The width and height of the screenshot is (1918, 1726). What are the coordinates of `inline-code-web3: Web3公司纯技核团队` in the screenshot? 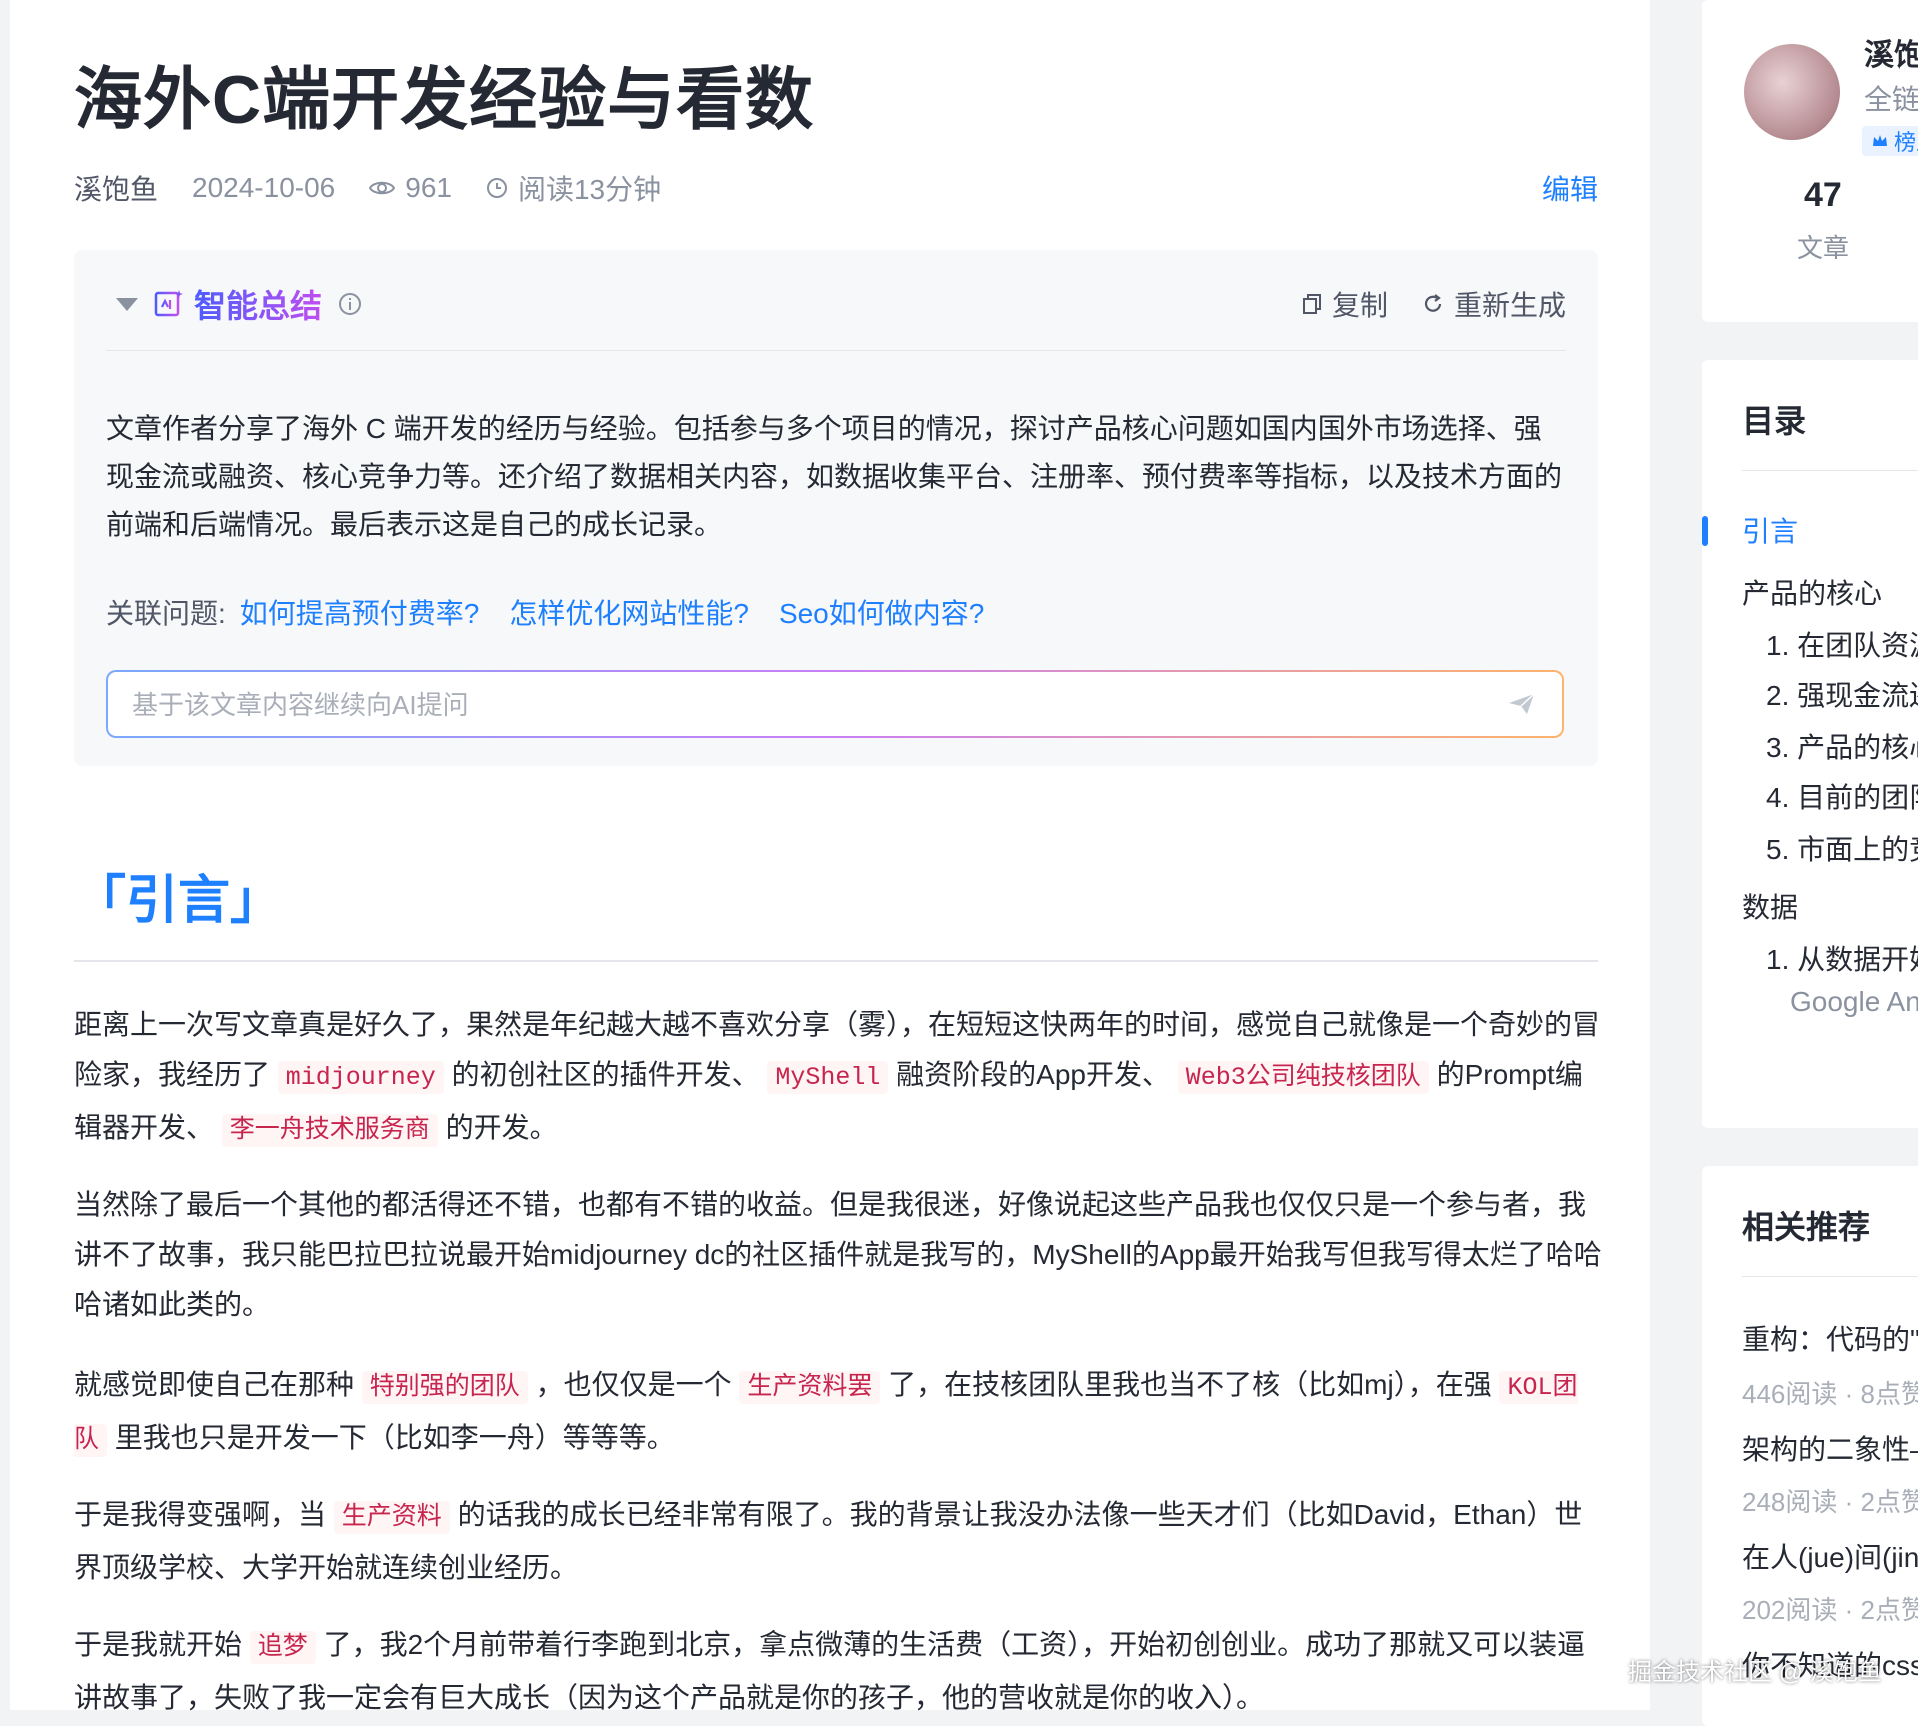 It's located at (1303, 1077).